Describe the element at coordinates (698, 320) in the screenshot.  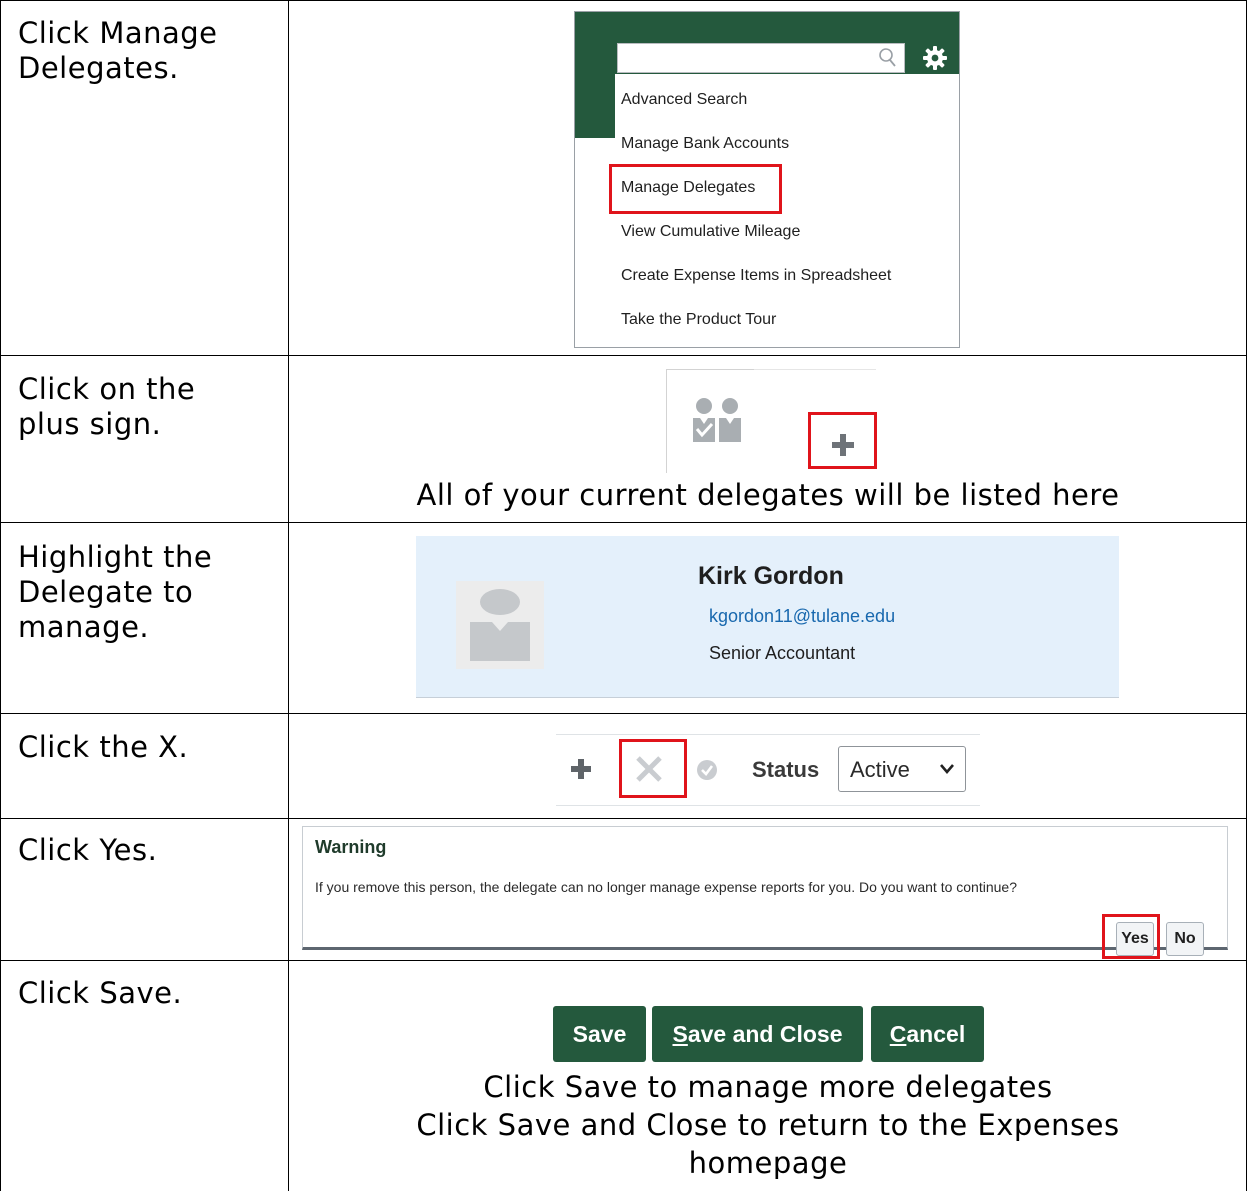
I see `menu-item-product-tour: Take the Product Tour` at that location.